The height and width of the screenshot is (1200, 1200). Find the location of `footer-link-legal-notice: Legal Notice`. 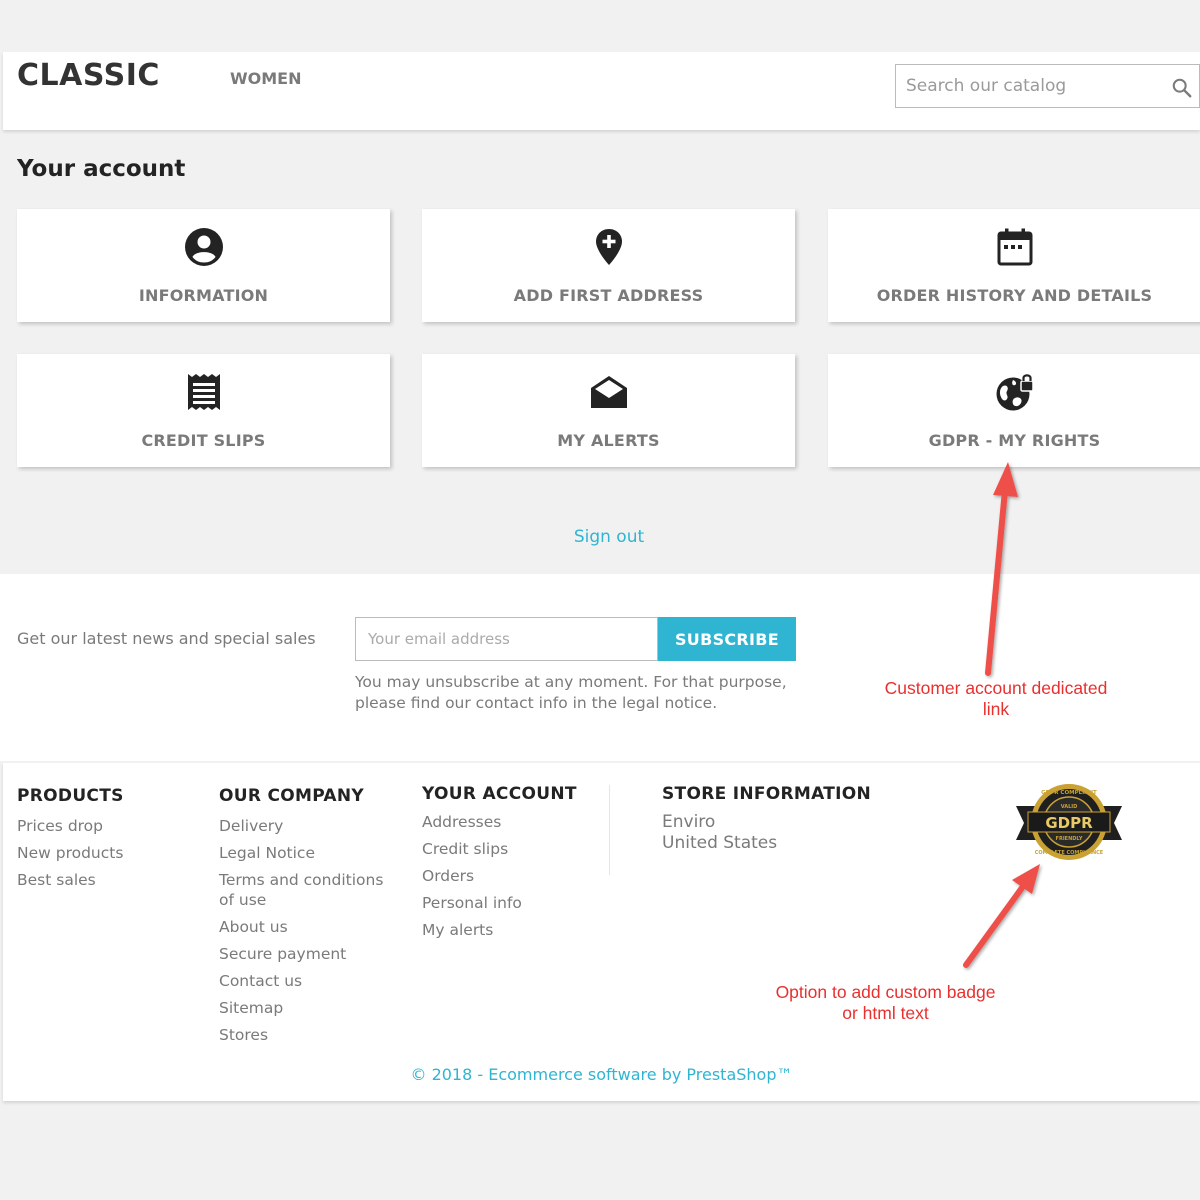

footer-link-legal-notice: Legal Notice is located at coordinates (309, 853).